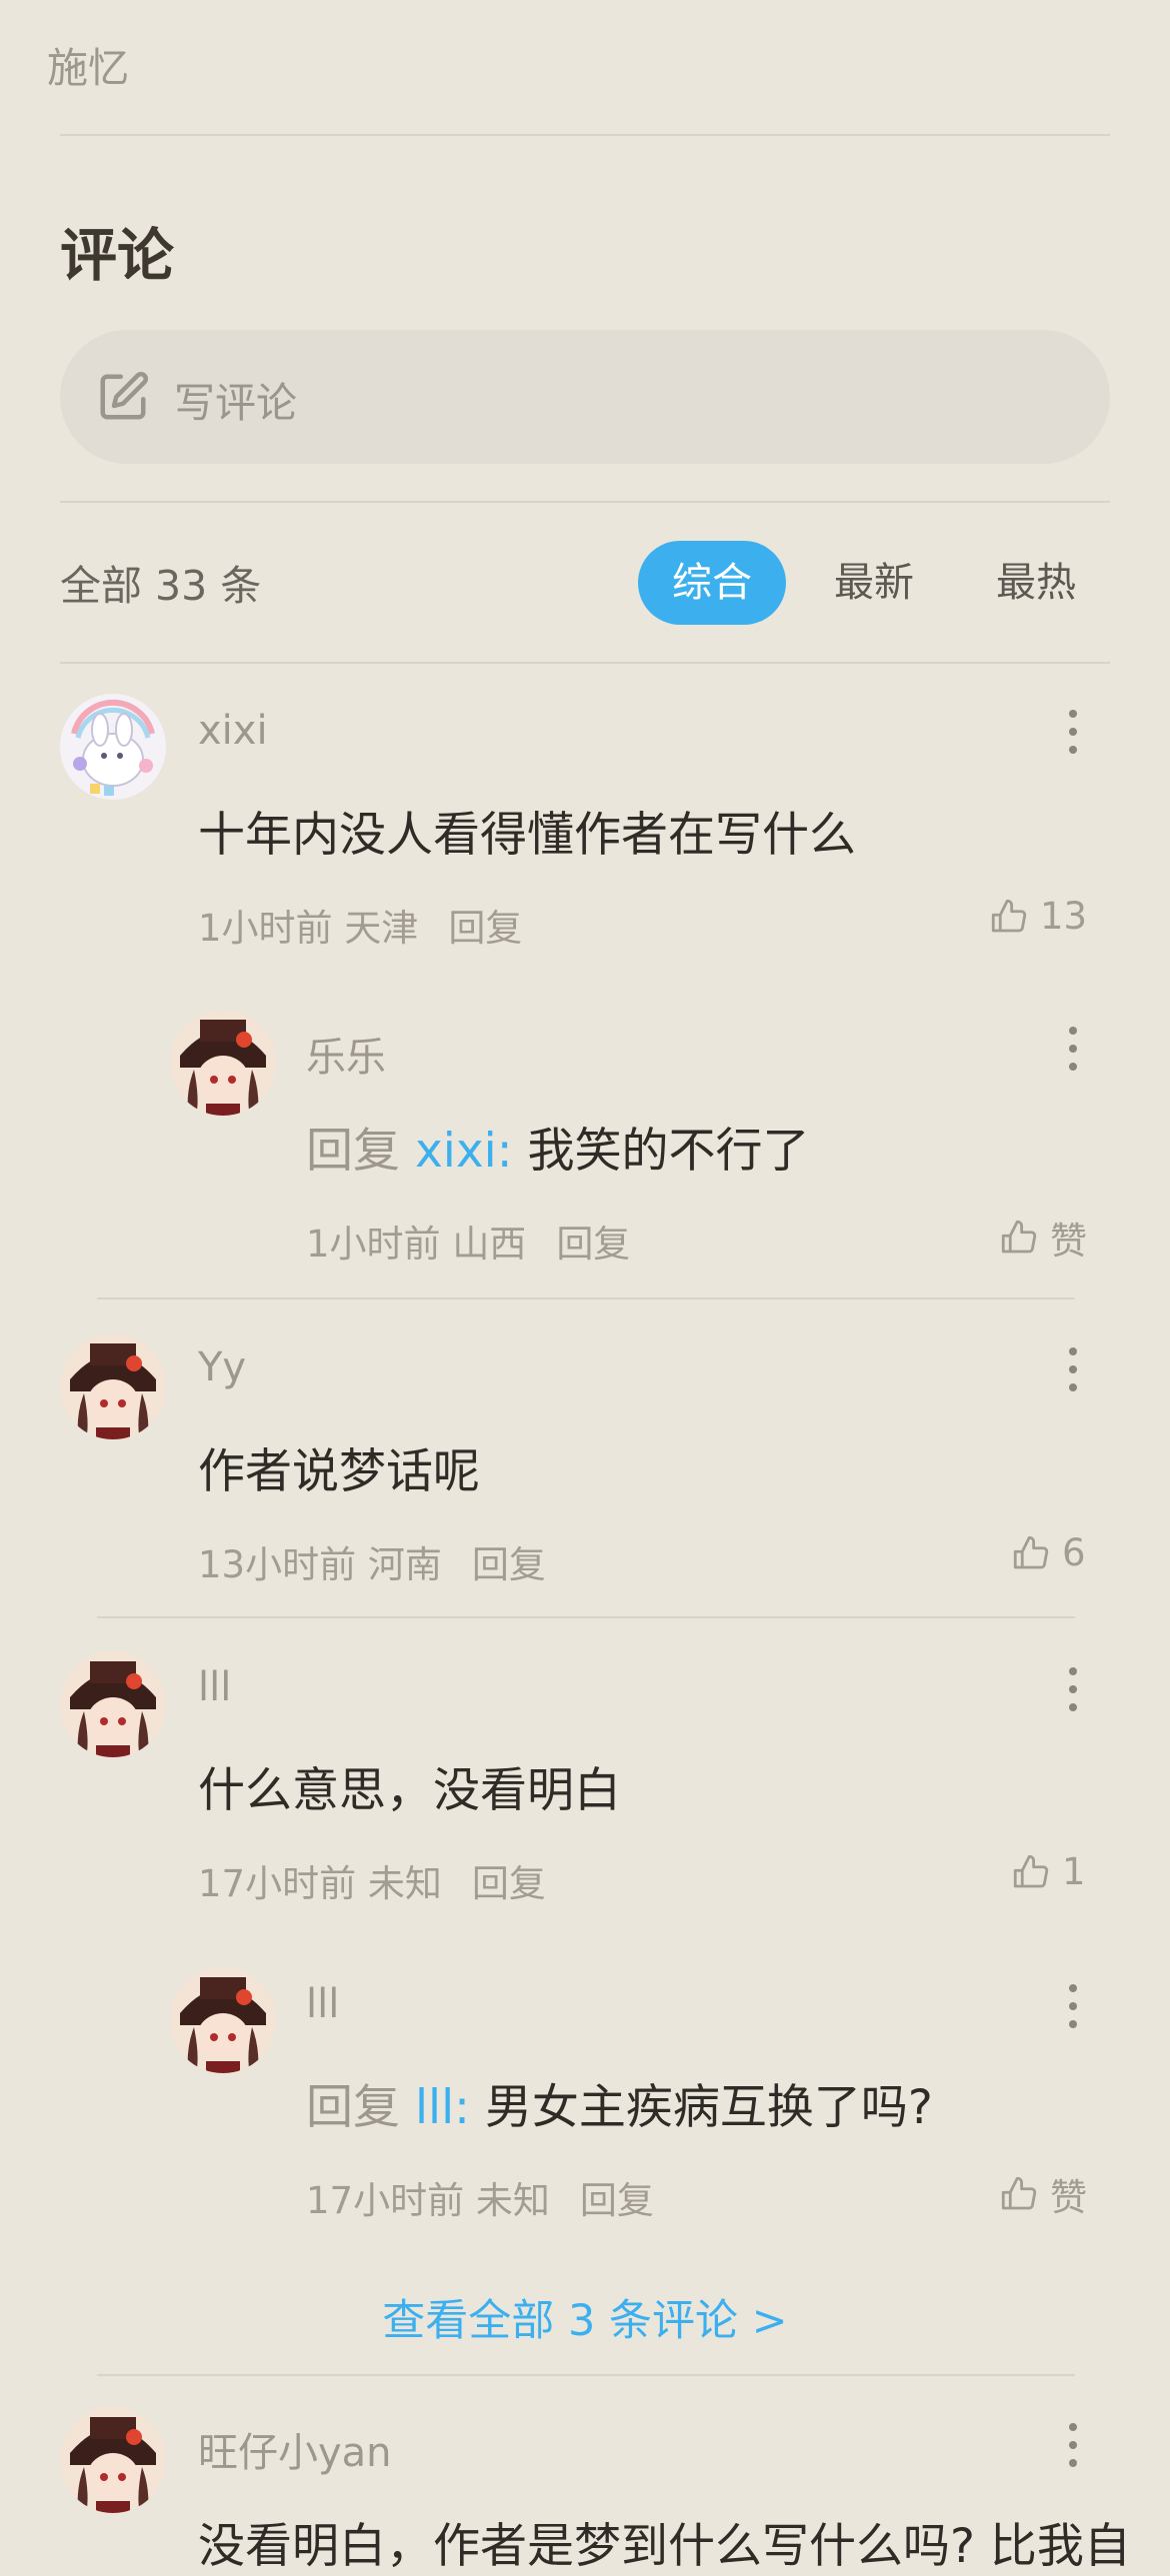 The height and width of the screenshot is (2576, 1170). Describe the element at coordinates (360, 929) in the screenshot. I see `comment-meta: 1小时前 天津 回复` at that location.